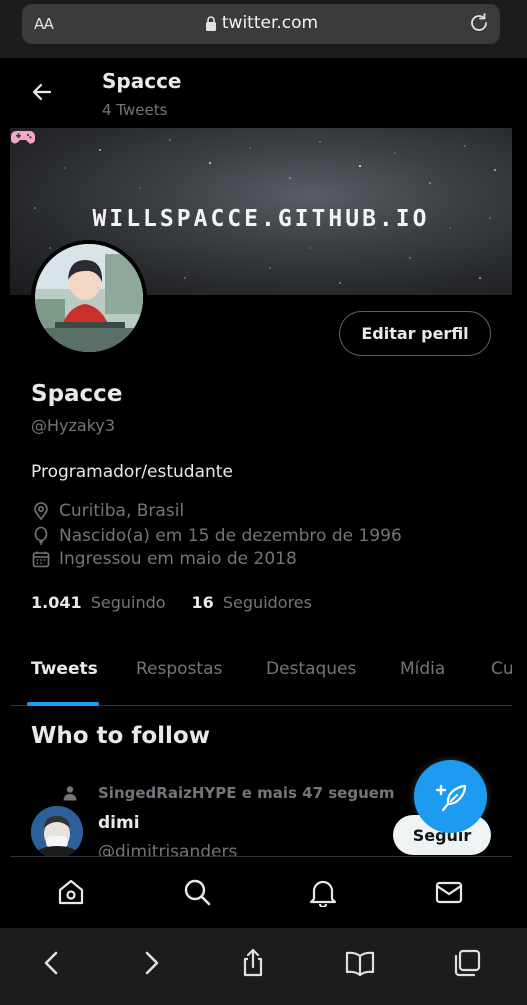  What do you see at coordinates (467, 963) in the screenshot?
I see `tabs-icon` at bounding box center [467, 963].